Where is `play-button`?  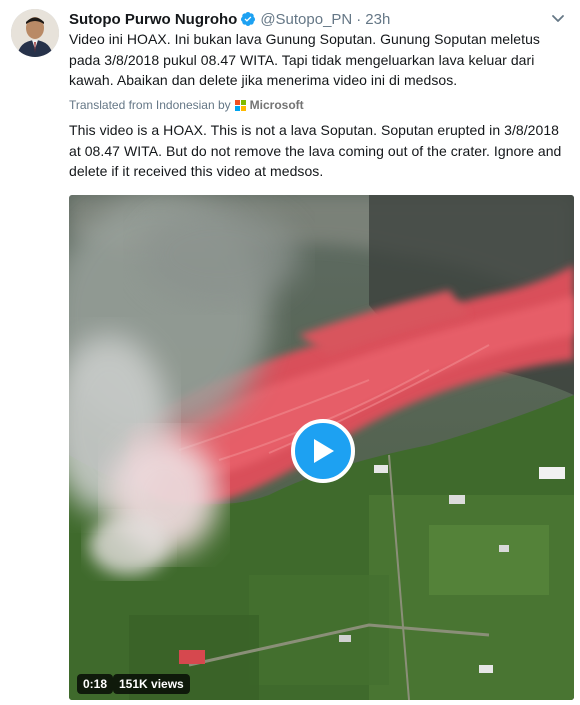 play-button is located at coordinates (323, 451).